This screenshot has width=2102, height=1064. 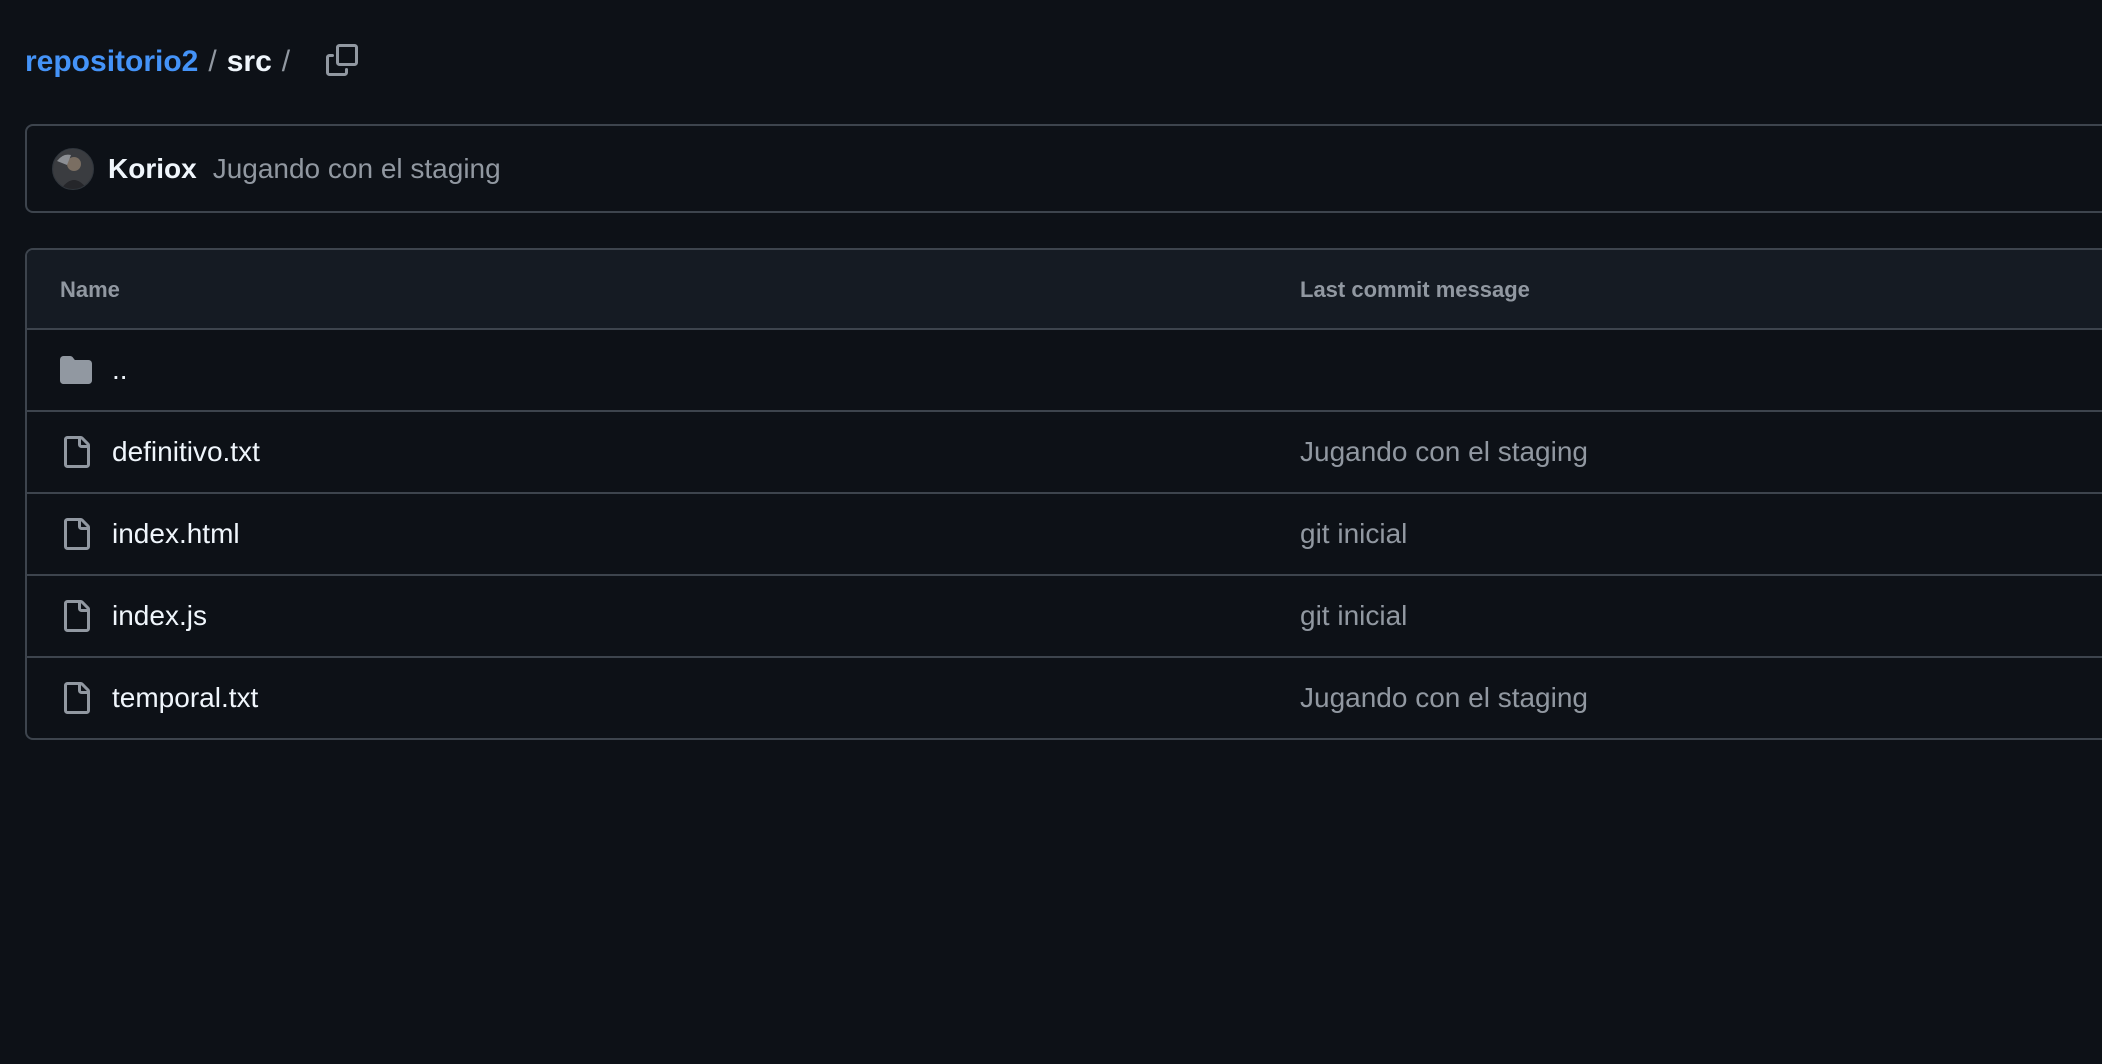 I want to click on folder-icon, so click(x=76, y=370).